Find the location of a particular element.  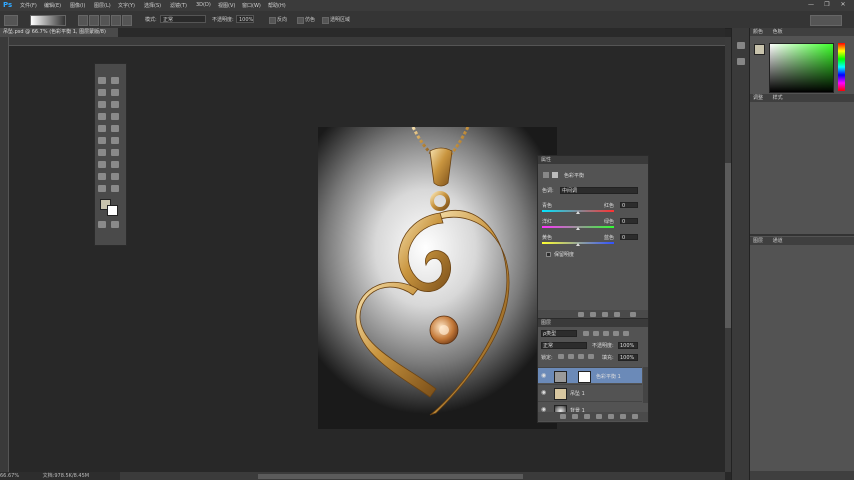

view-previous-icon is located at coordinates (593, 314).